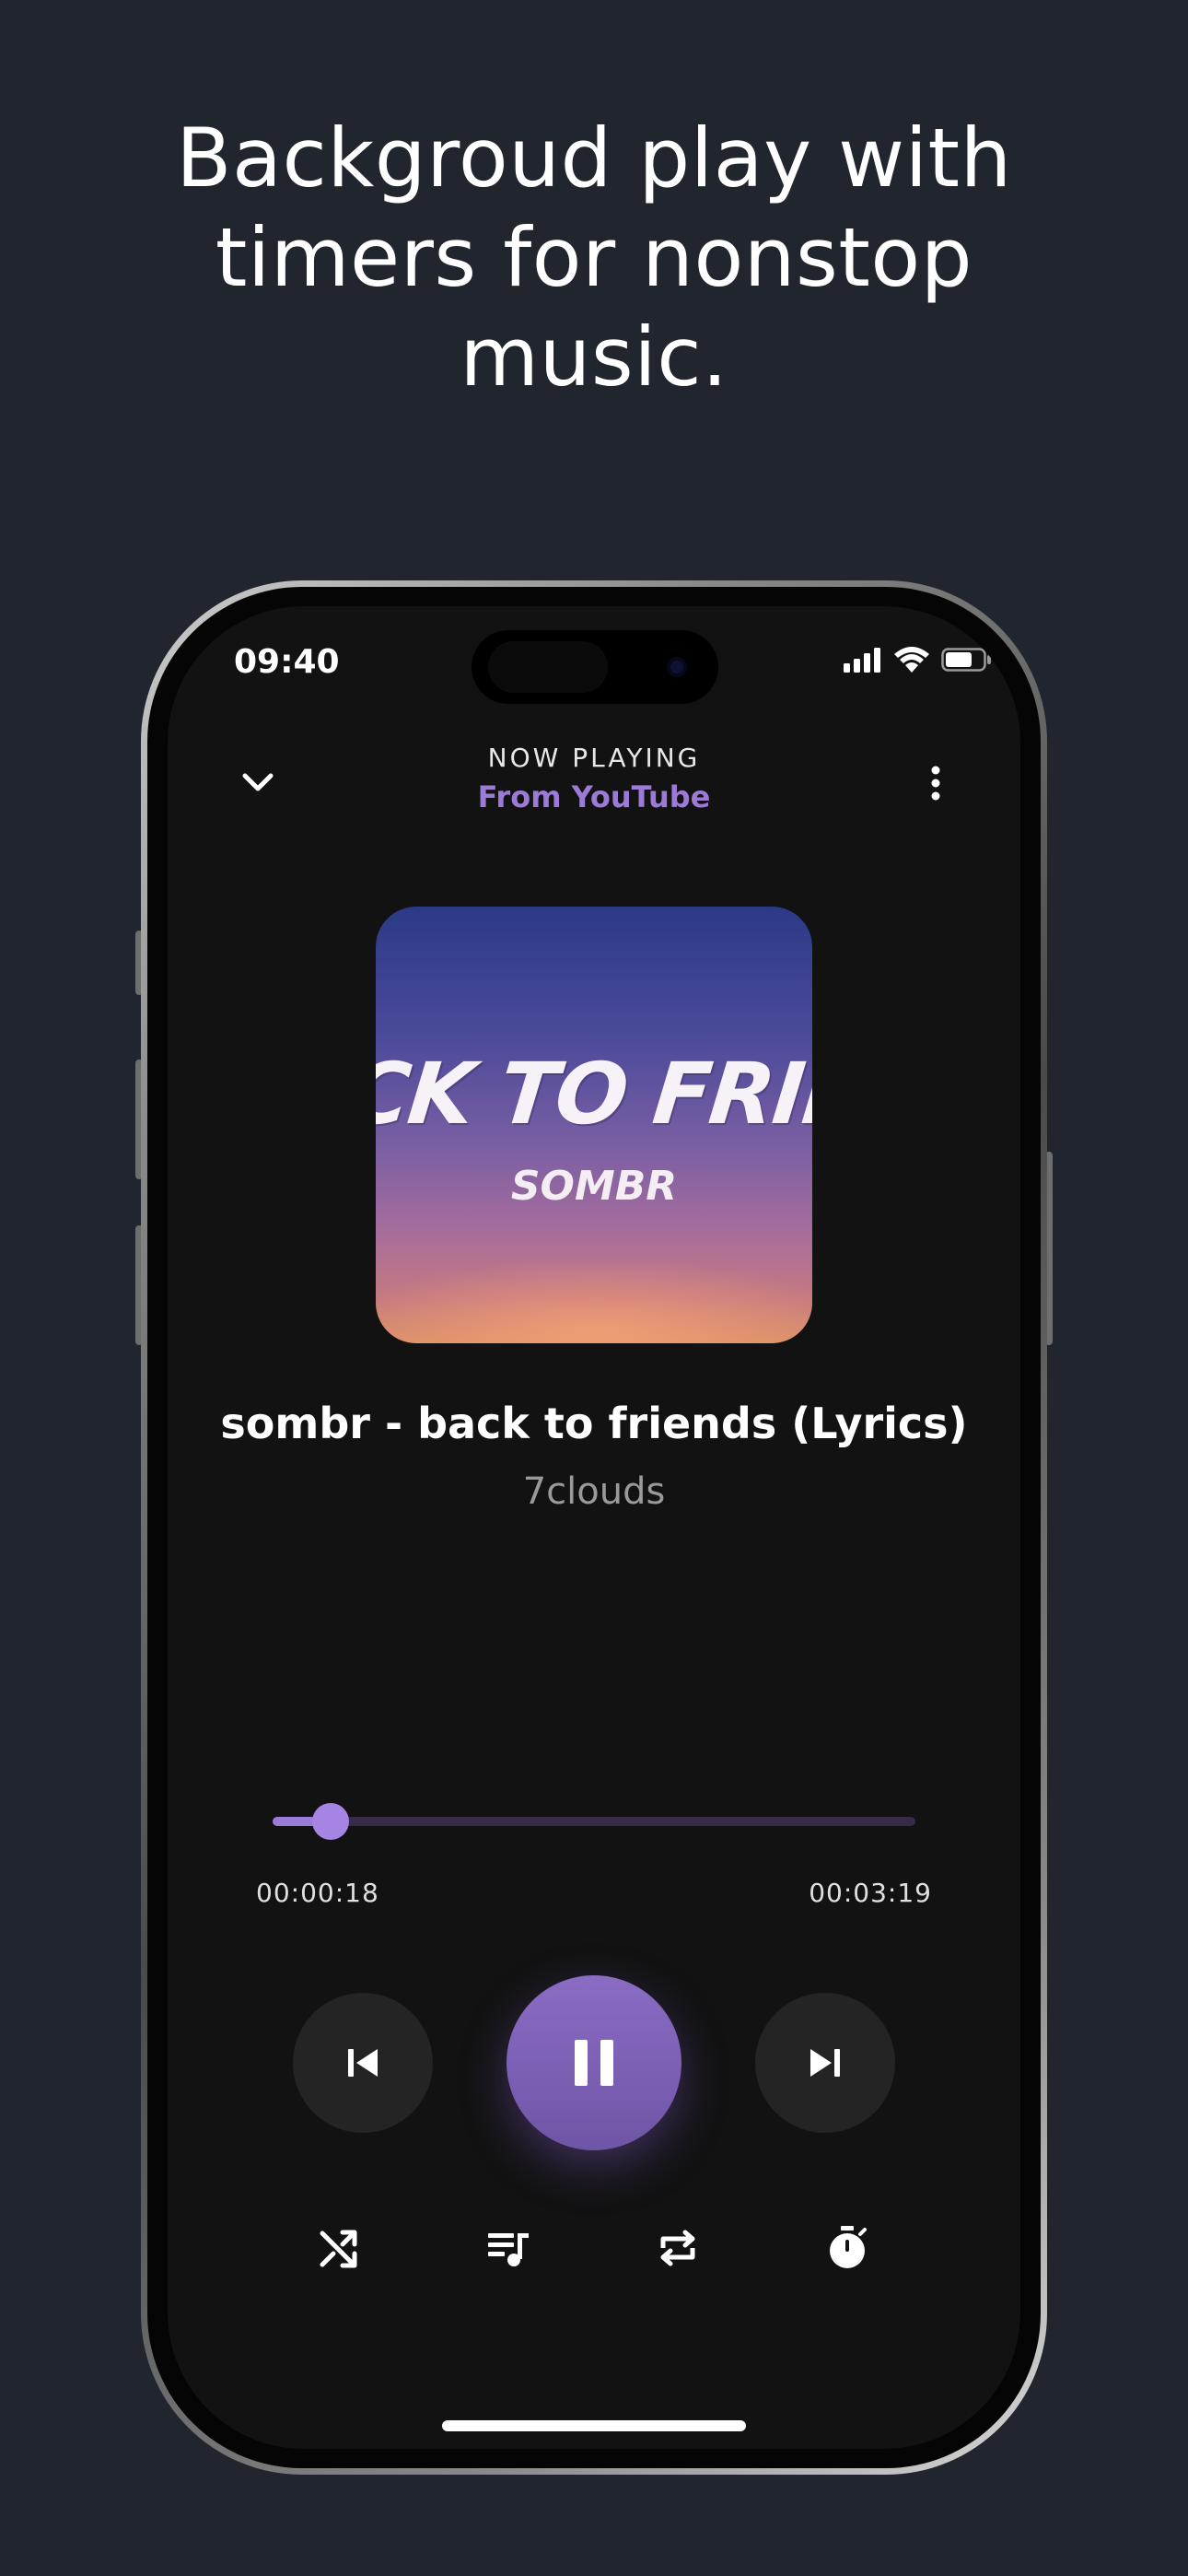  What do you see at coordinates (548, 667) in the screenshot?
I see `island-sensor` at bounding box center [548, 667].